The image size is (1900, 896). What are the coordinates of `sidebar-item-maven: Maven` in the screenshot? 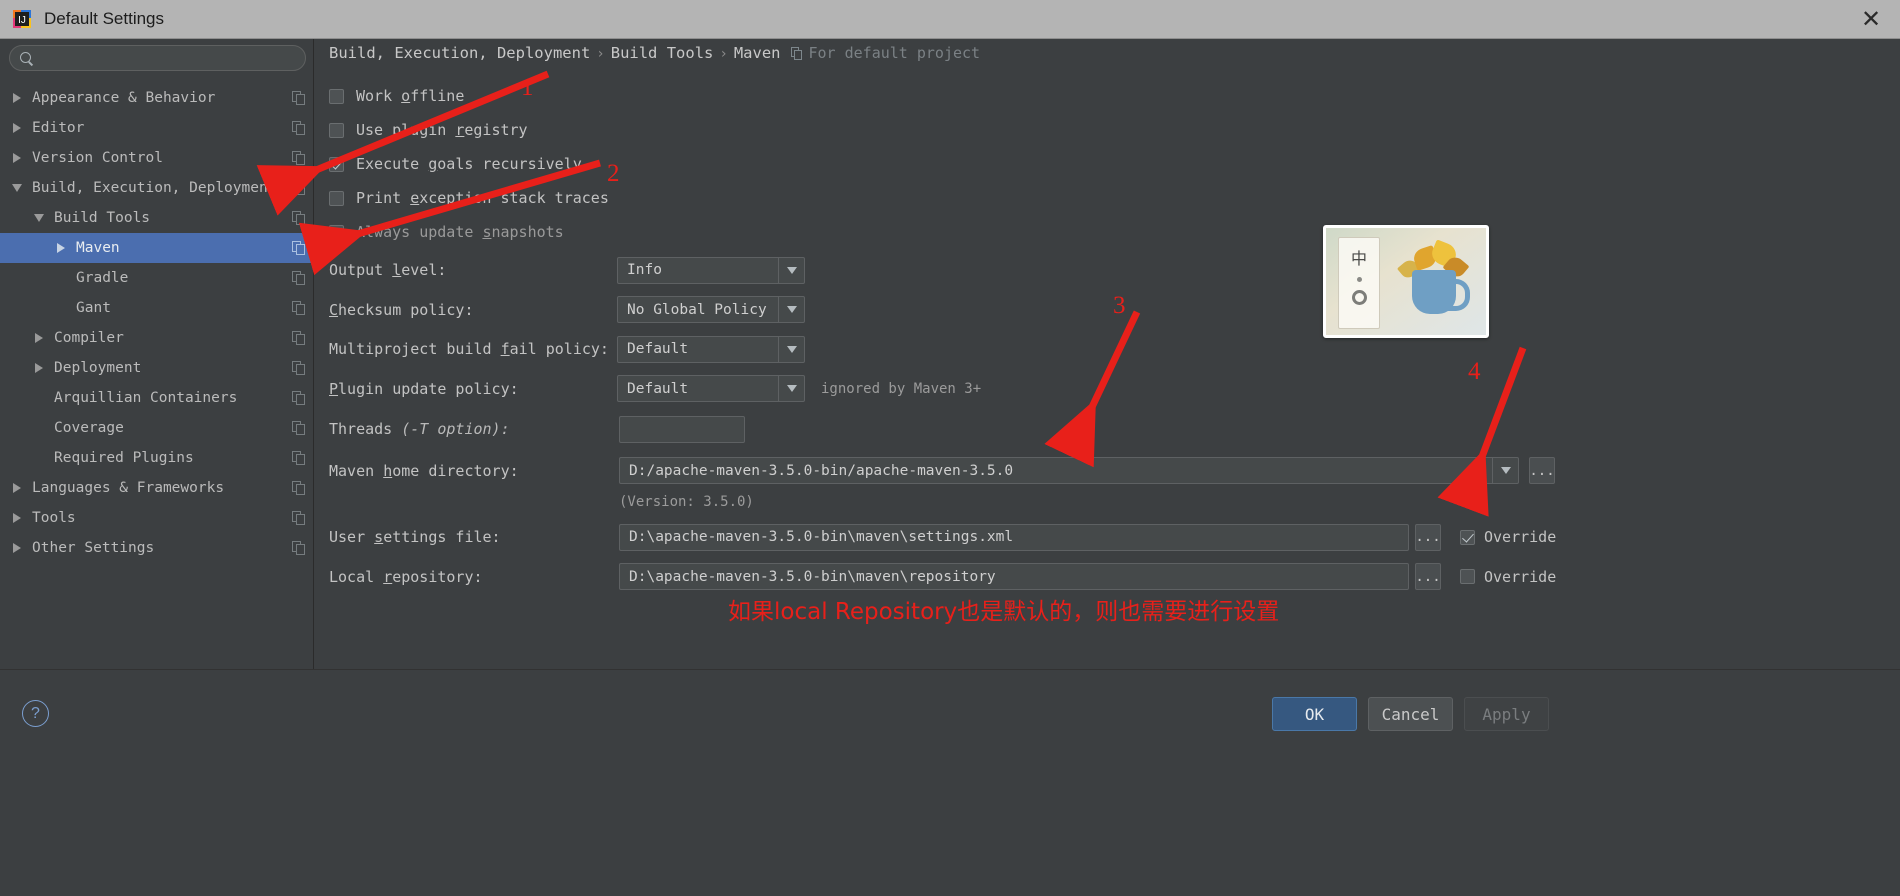 It's located at (157, 248).